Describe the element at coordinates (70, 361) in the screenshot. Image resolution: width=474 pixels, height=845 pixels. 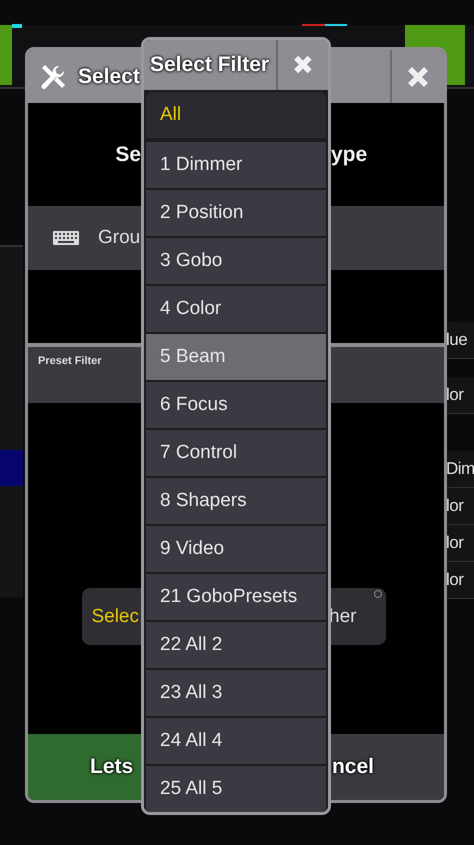
I see `preset-filter-label: Preset Filter` at that location.